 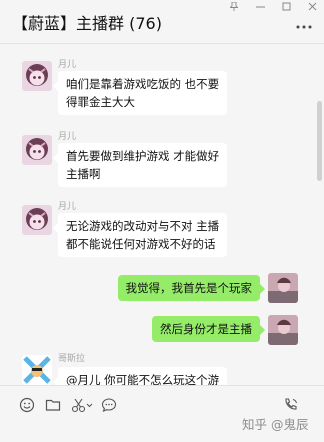 I want to click on message-line: 我觉得，我首先是个玩家, so click(x=189, y=288).